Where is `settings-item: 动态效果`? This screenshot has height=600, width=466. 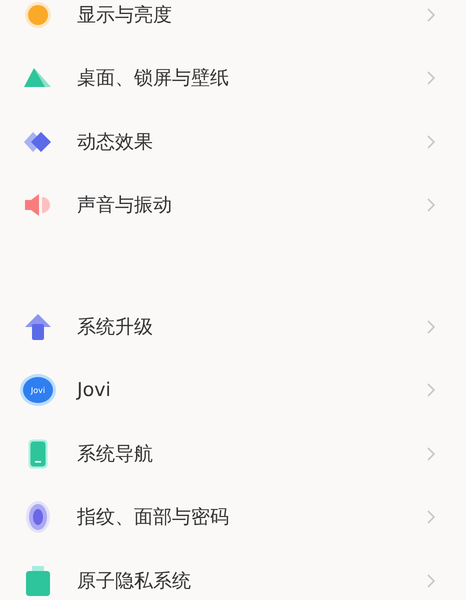 settings-item: 动态效果 is located at coordinates (233, 142).